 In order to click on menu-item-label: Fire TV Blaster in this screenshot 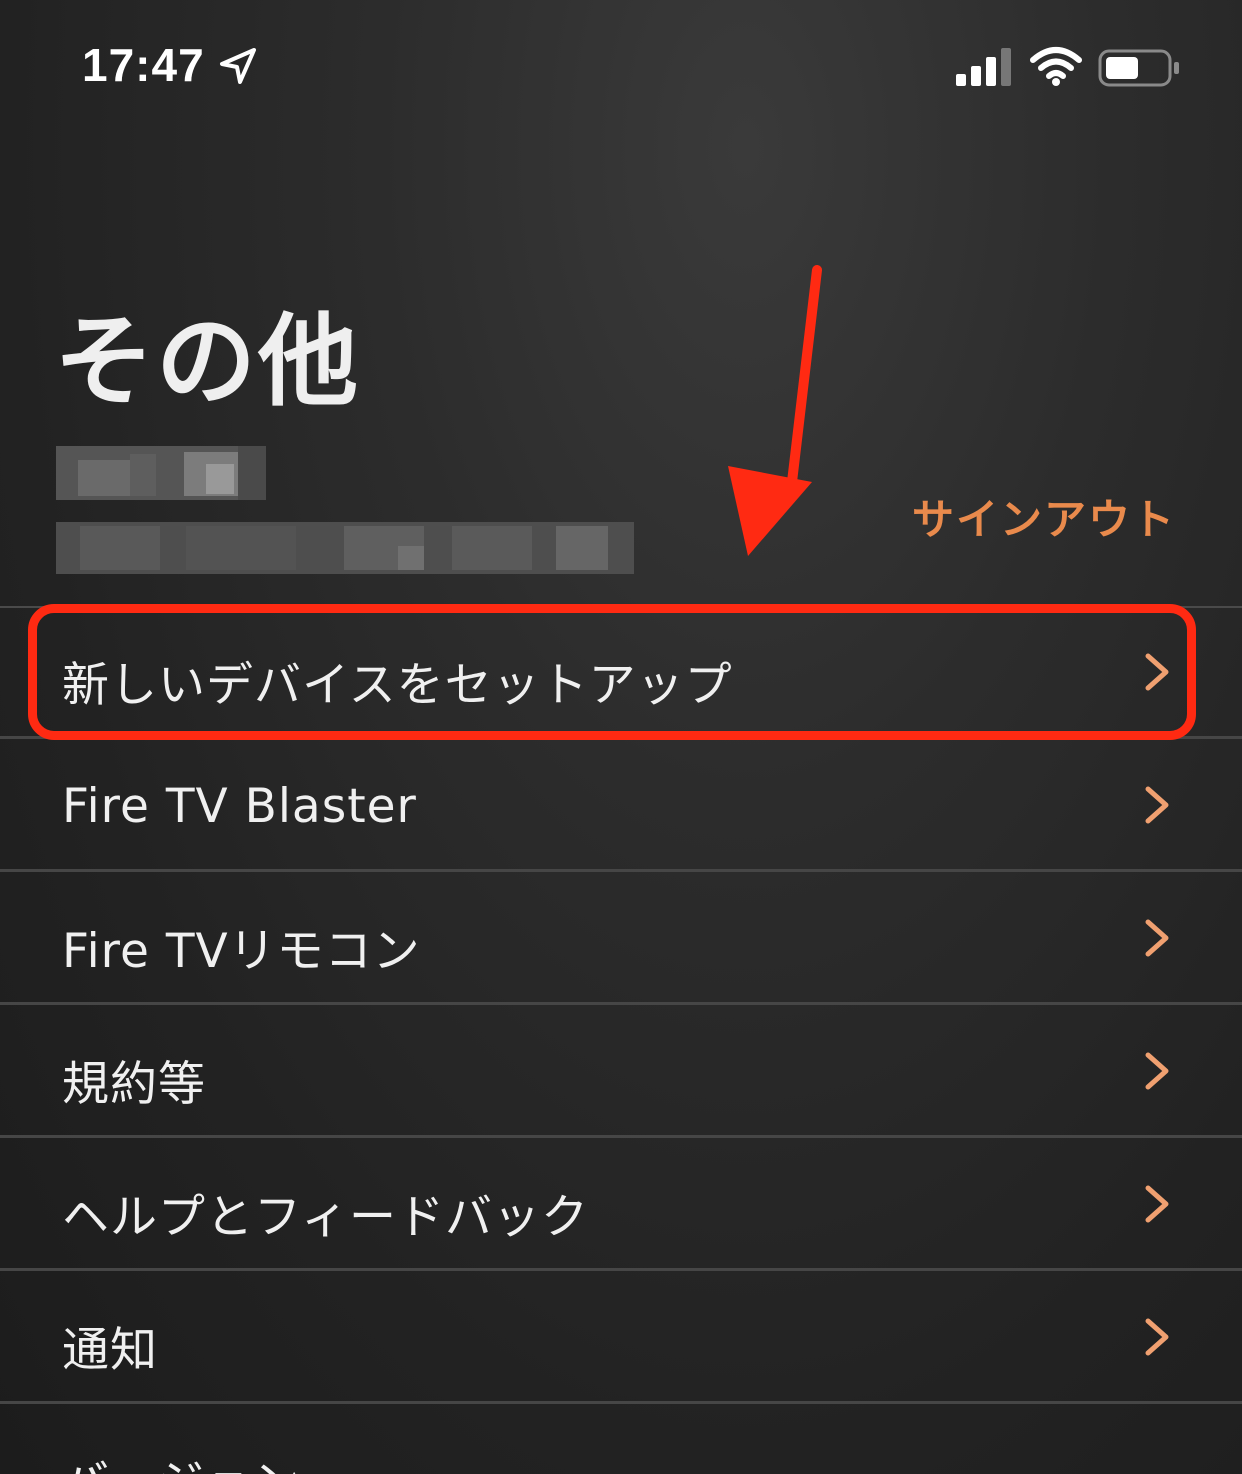, I will do `click(239, 806)`.